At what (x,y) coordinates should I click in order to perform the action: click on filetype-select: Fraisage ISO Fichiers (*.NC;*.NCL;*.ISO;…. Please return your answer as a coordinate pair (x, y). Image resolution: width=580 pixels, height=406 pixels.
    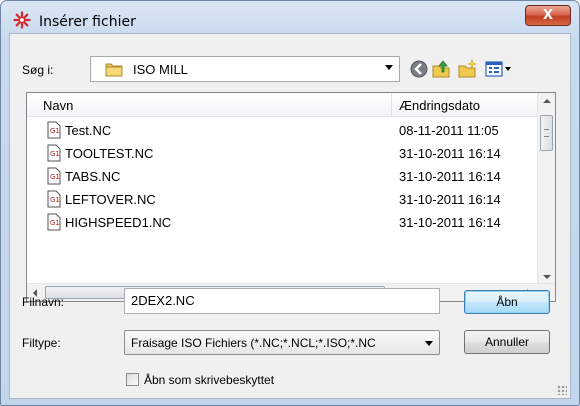
    Looking at the image, I should click on (282, 342).